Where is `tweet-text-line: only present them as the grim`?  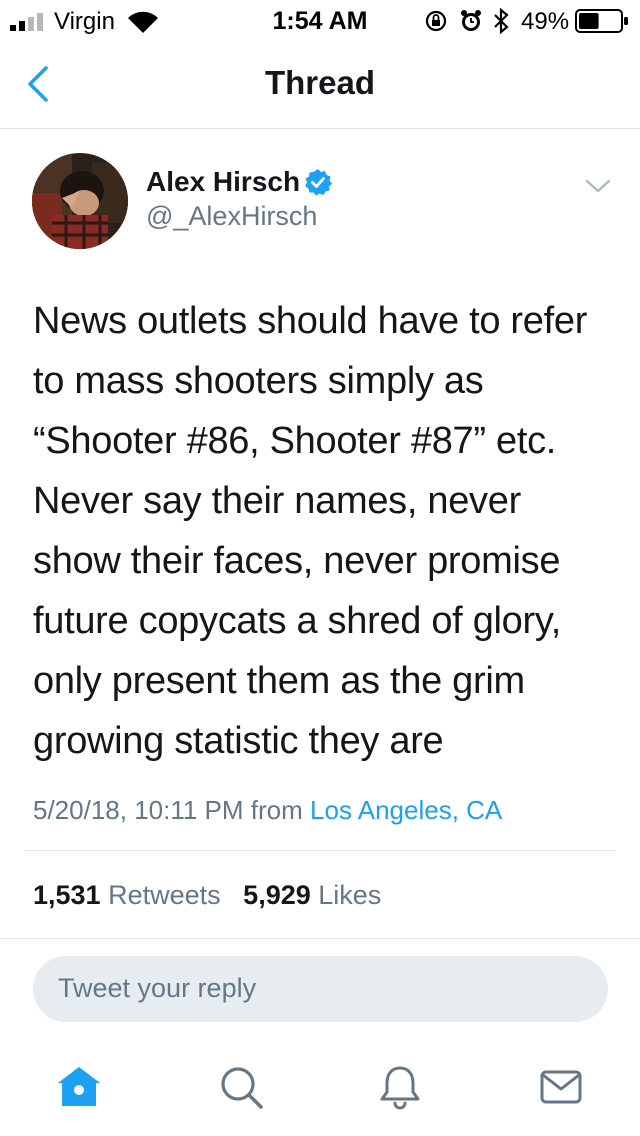
tweet-text-line: only present them as the grim is located at coordinates (279, 681).